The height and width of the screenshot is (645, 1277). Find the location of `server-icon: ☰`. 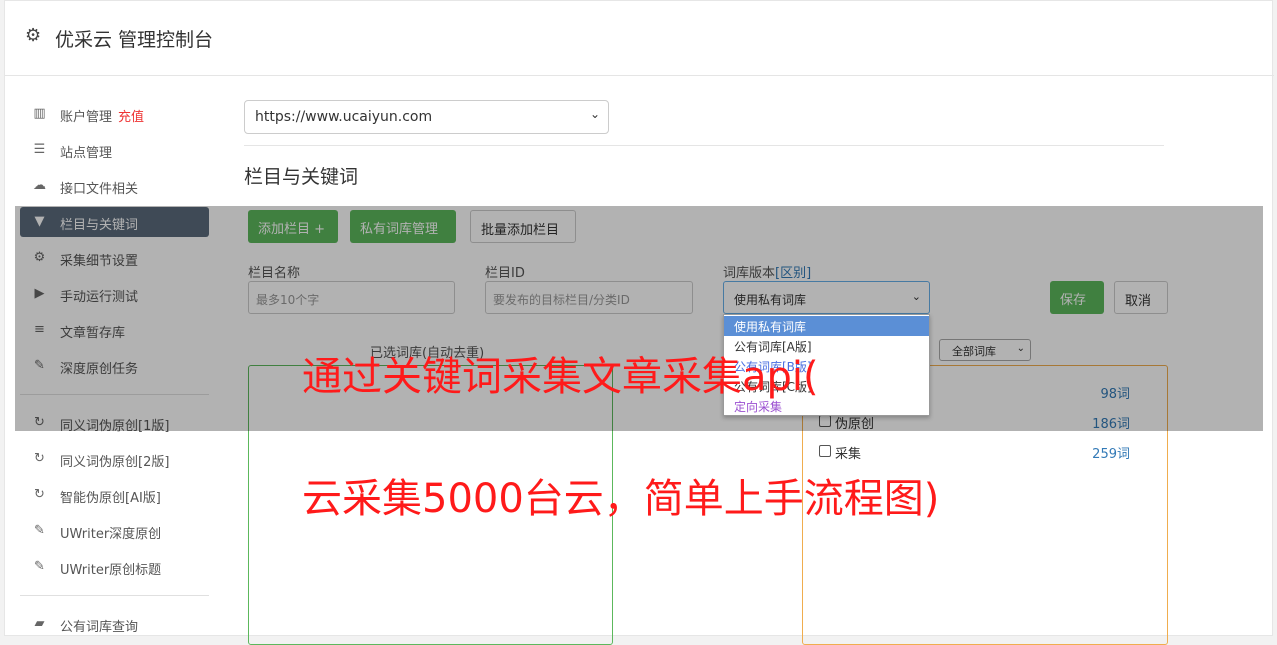

server-icon: ☰ is located at coordinates (39, 149).